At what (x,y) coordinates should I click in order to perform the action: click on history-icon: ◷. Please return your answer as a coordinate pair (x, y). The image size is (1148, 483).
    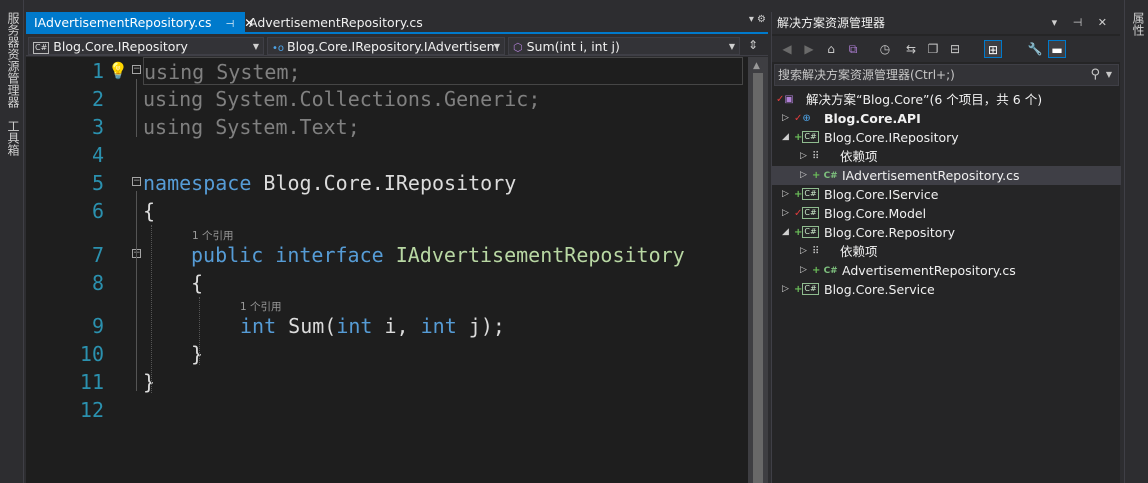
    Looking at the image, I should click on (885, 49).